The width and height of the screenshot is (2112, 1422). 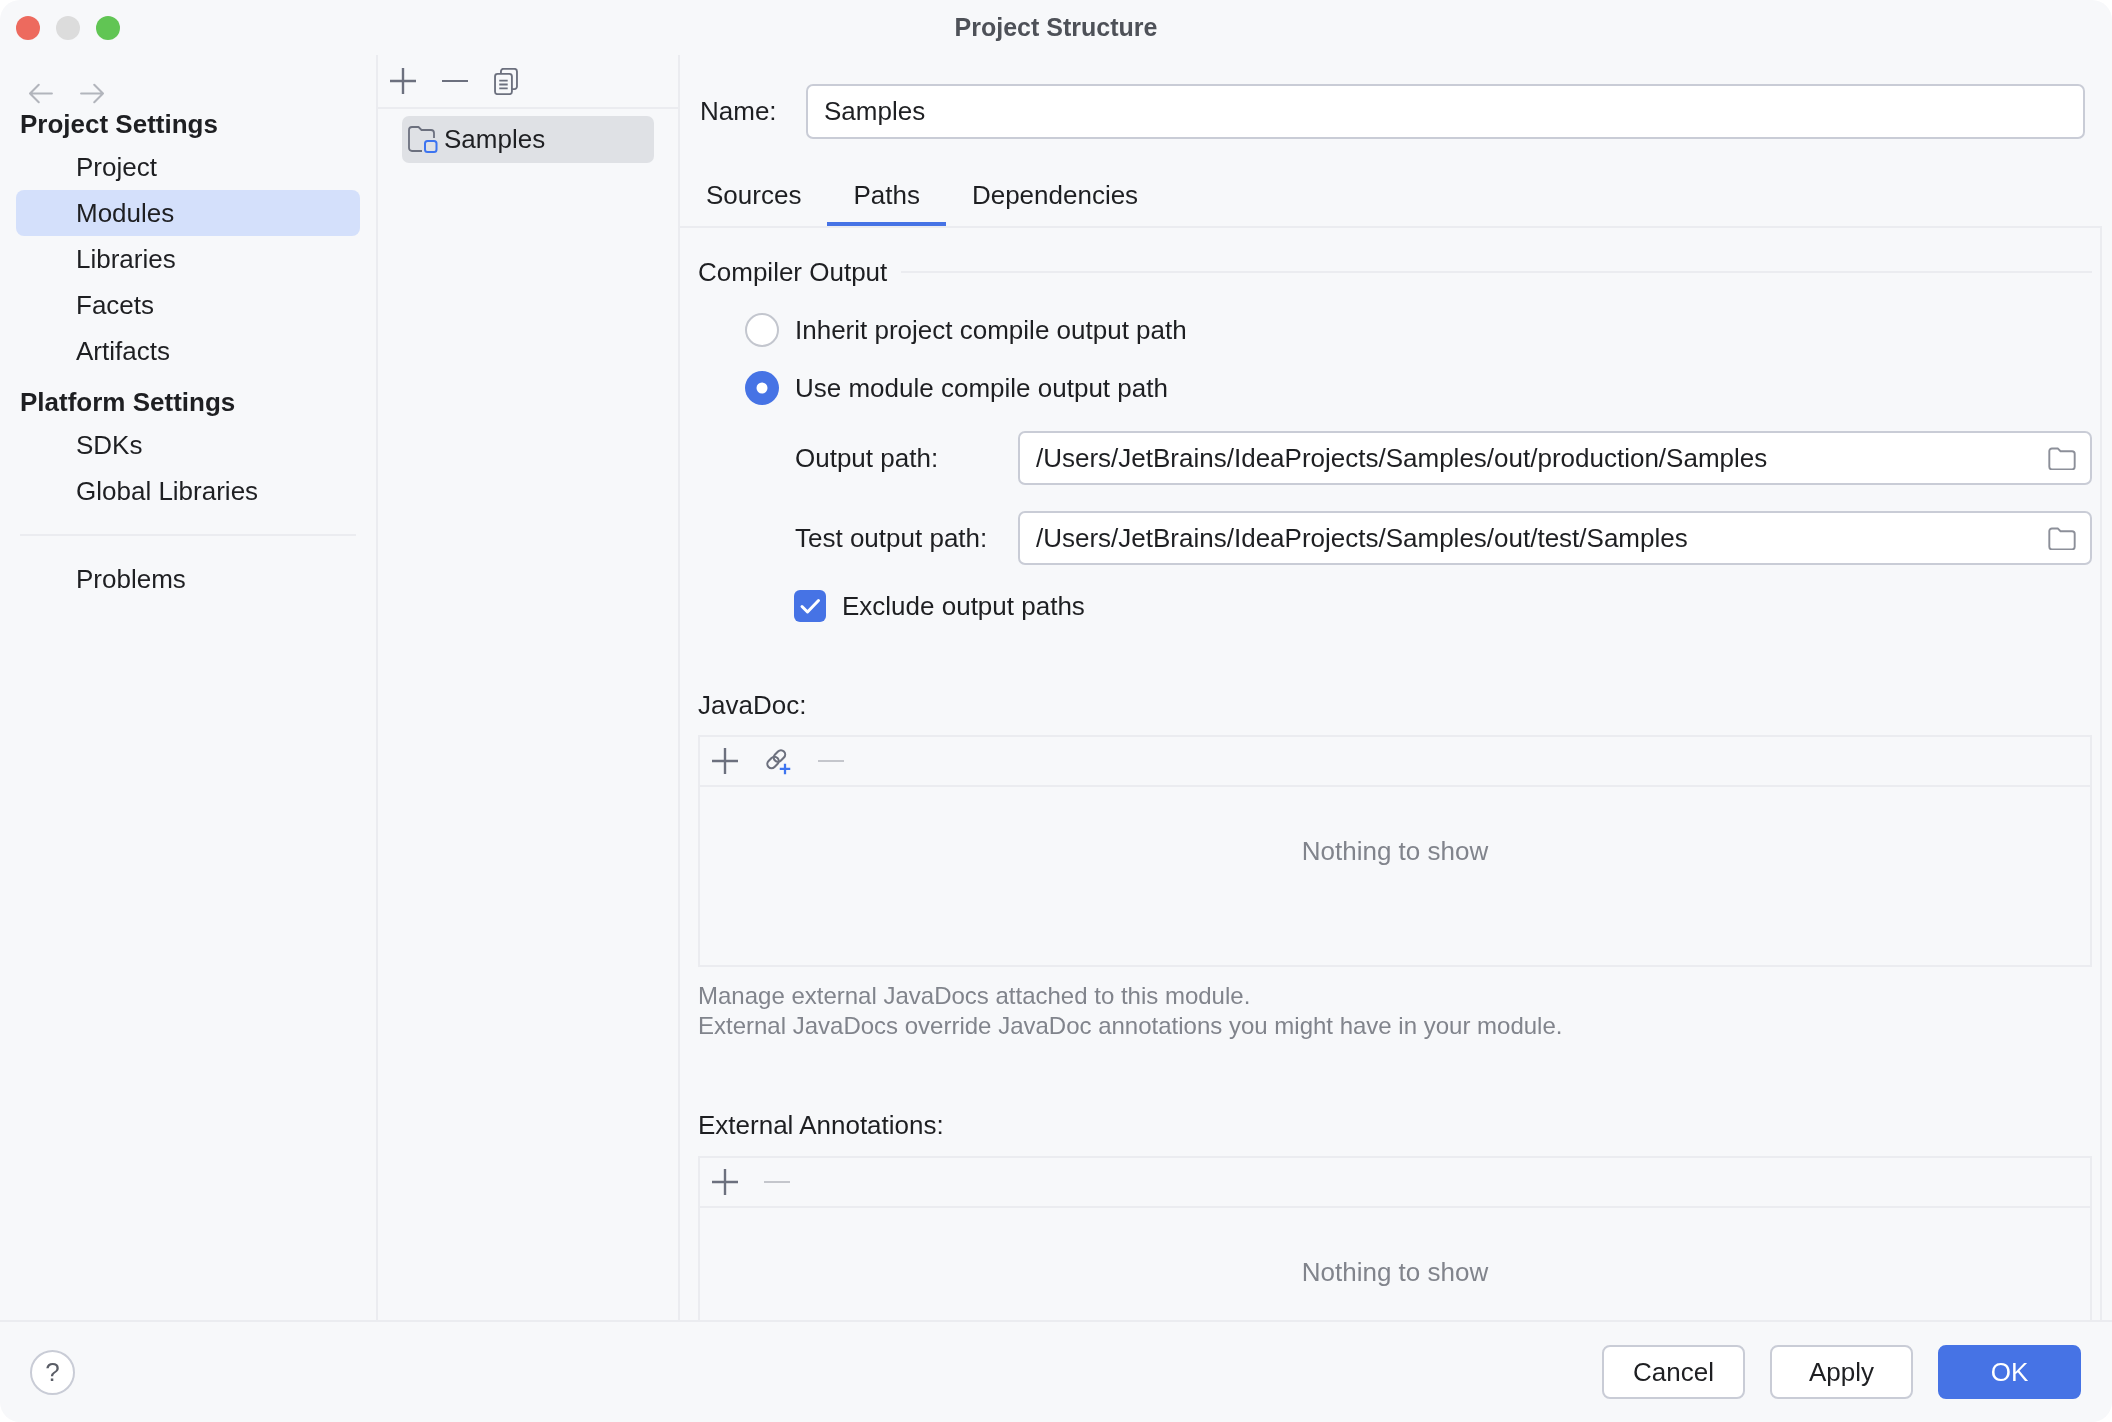 What do you see at coordinates (188, 305) in the screenshot?
I see `sidebar-item: Facets` at bounding box center [188, 305].